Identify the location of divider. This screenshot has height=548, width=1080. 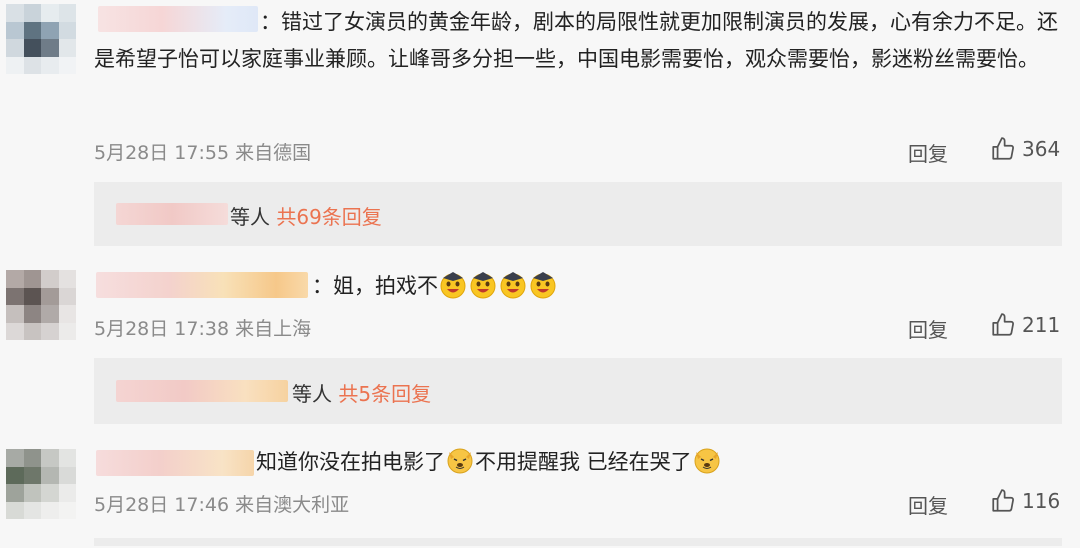
(578, 542).